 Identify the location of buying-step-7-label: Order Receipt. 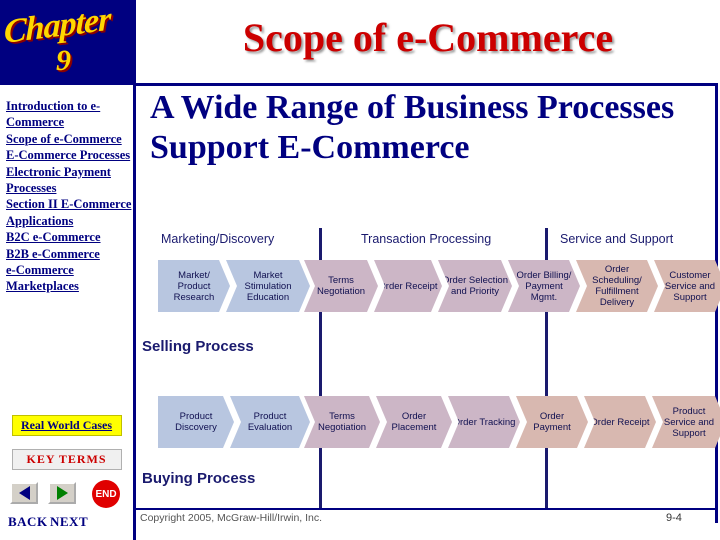
(620, 422).